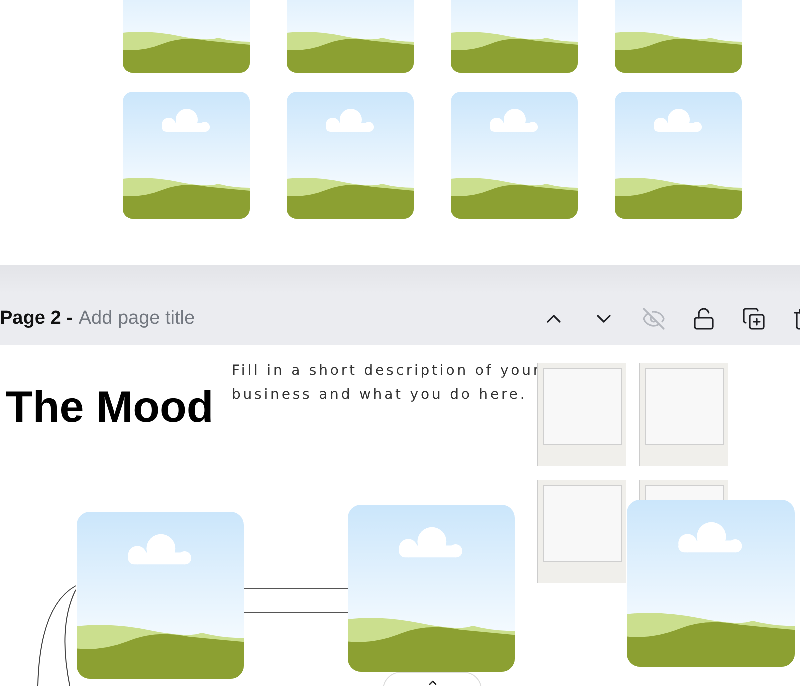 This screenshot has width=800, height=686. Describe the element at coordinates (110, 408) in the screenshot. I see `mood-heading: The Mood` at that location.